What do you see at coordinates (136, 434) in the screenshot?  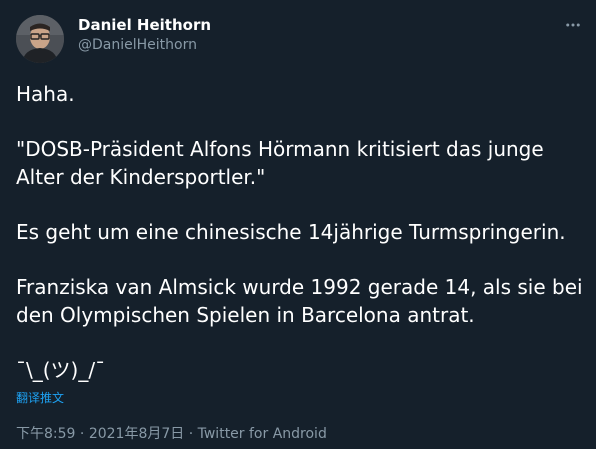 I see `tweet-date: 2021年8月7日` at bounding box center [136, 434].